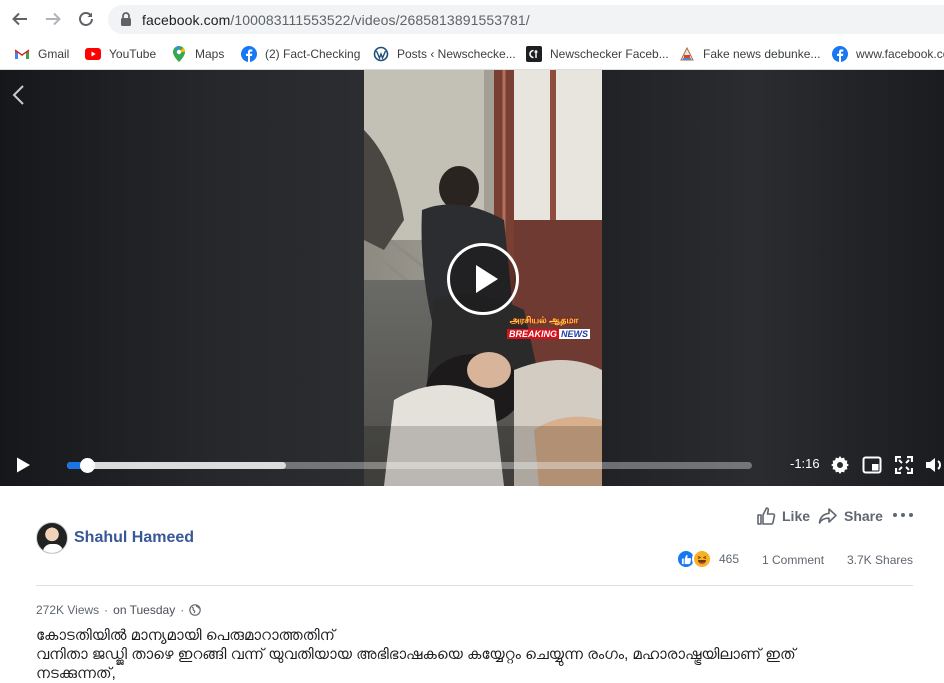  I want to click on reload-icon, so click(86, 19).